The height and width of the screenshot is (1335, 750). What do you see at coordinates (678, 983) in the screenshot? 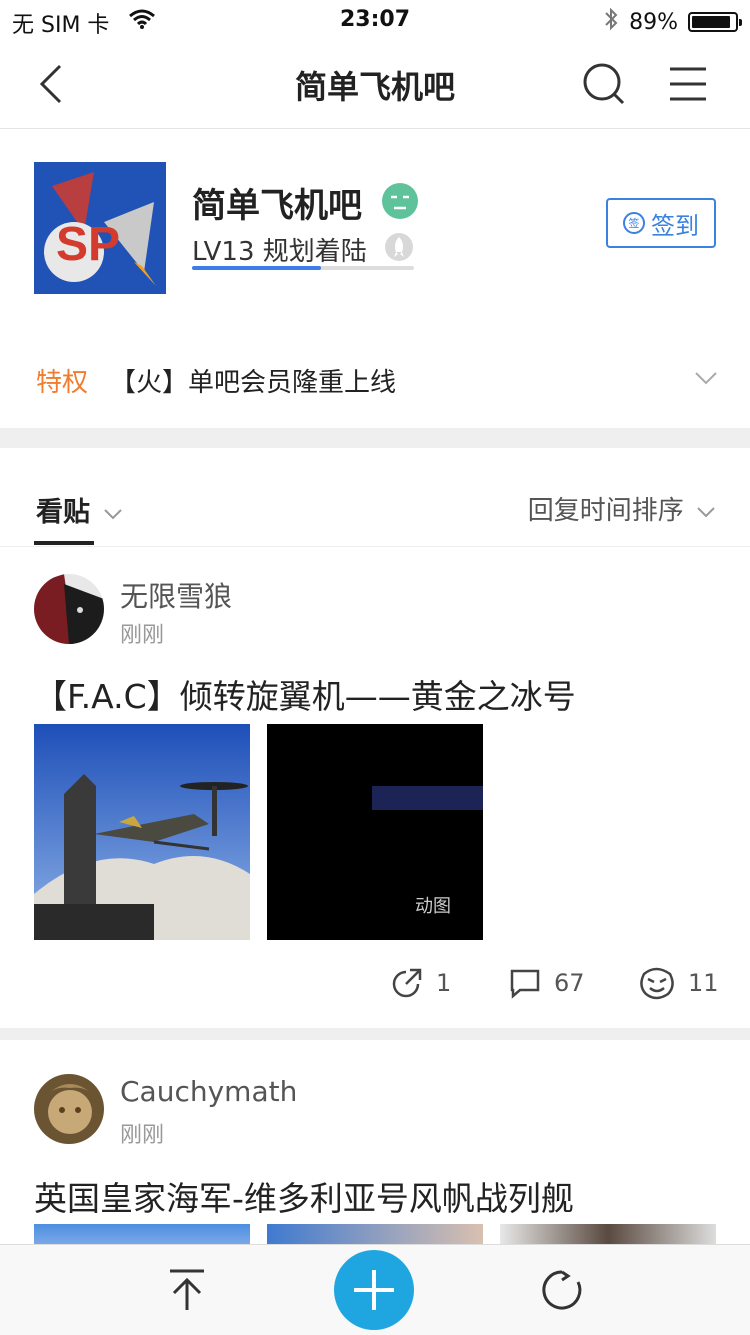
I see `like-button: 11` at bounding box center [678, 983].